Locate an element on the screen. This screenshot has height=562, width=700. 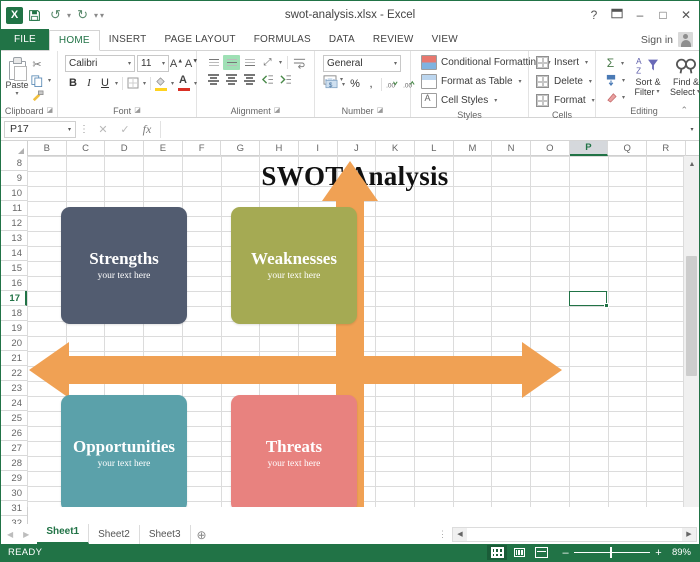
next-sheet-icon: ▶ is located at coordinates (26, 534).